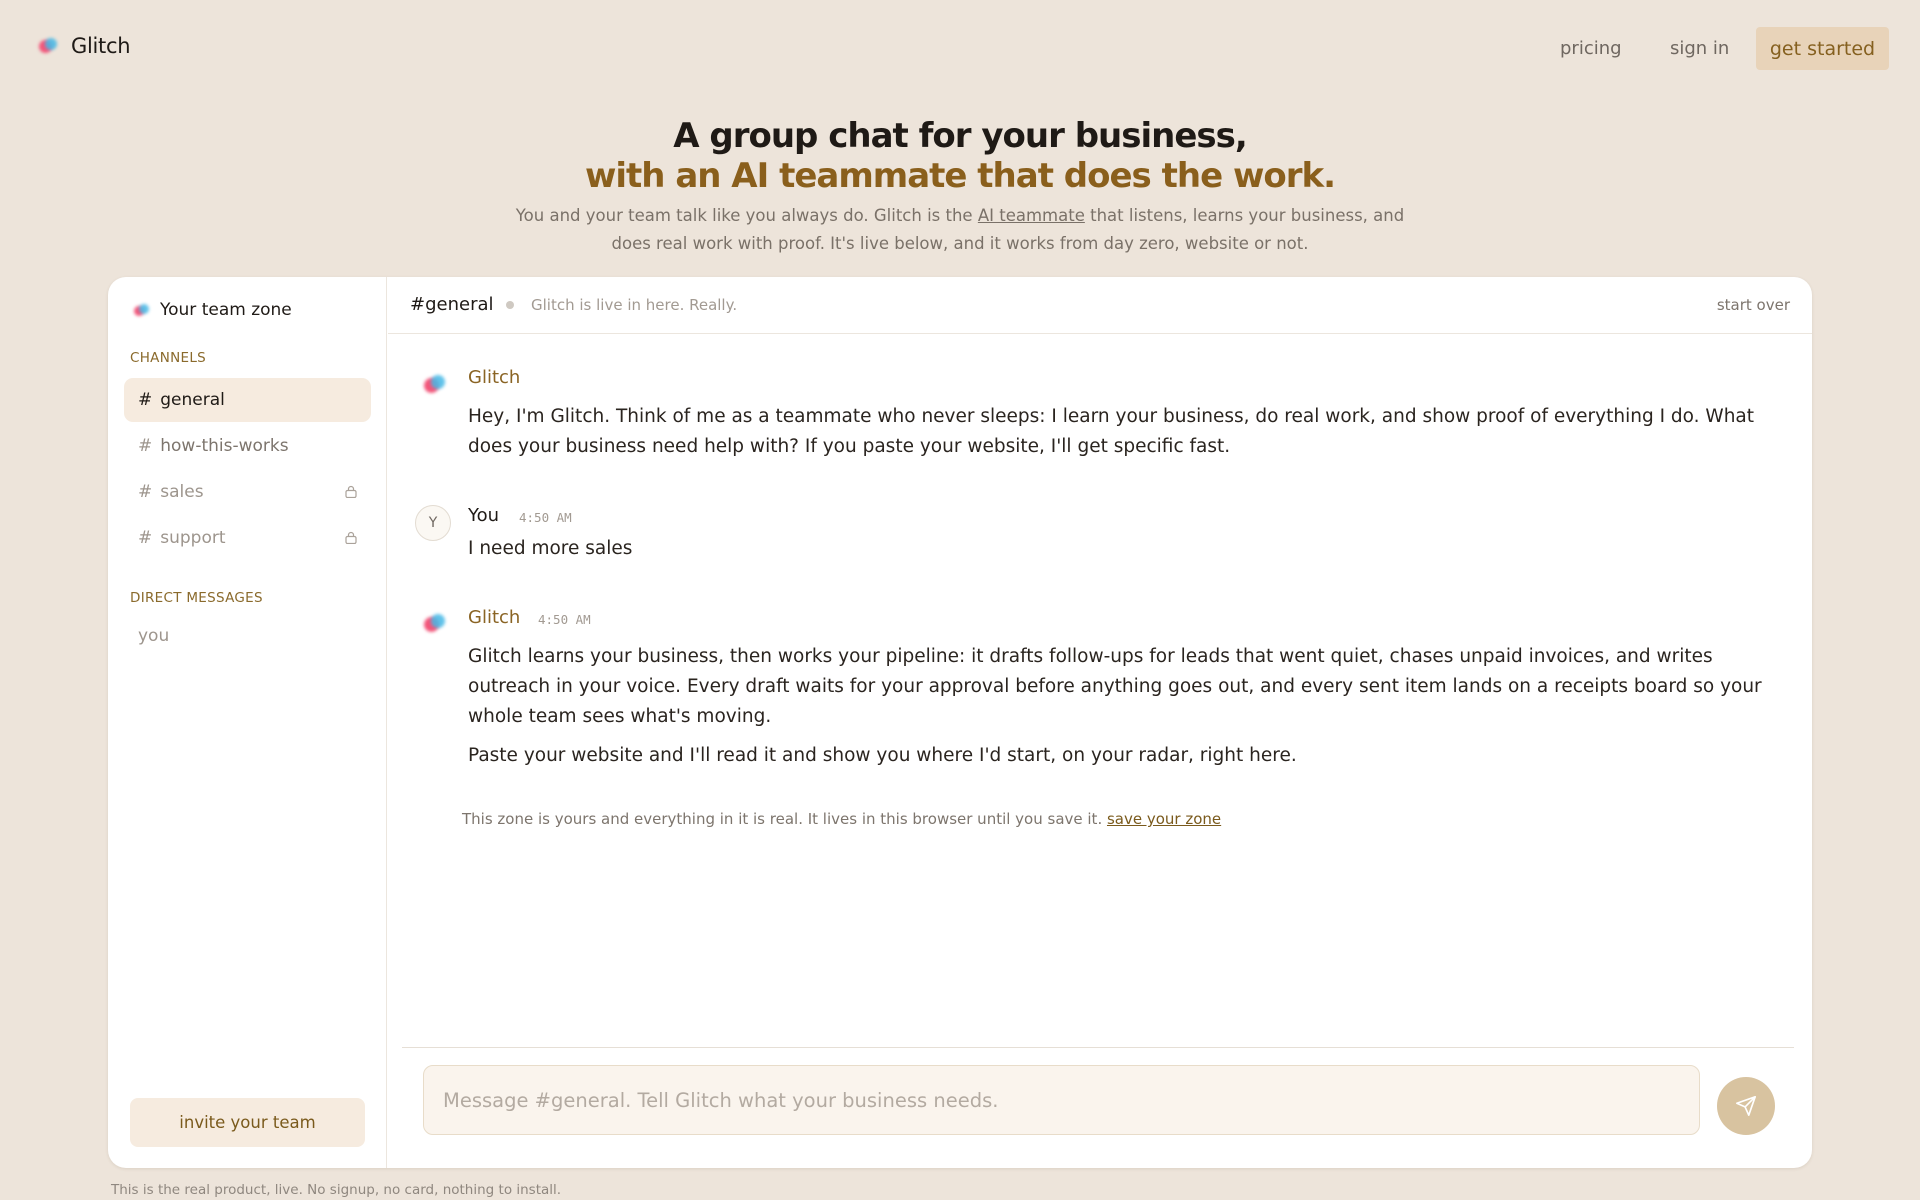 This screenshot has height=1200, width=1920. Describe the element at coordinates (550, 548) in the screenshot. I see `message-text: I need more sales` at that location.